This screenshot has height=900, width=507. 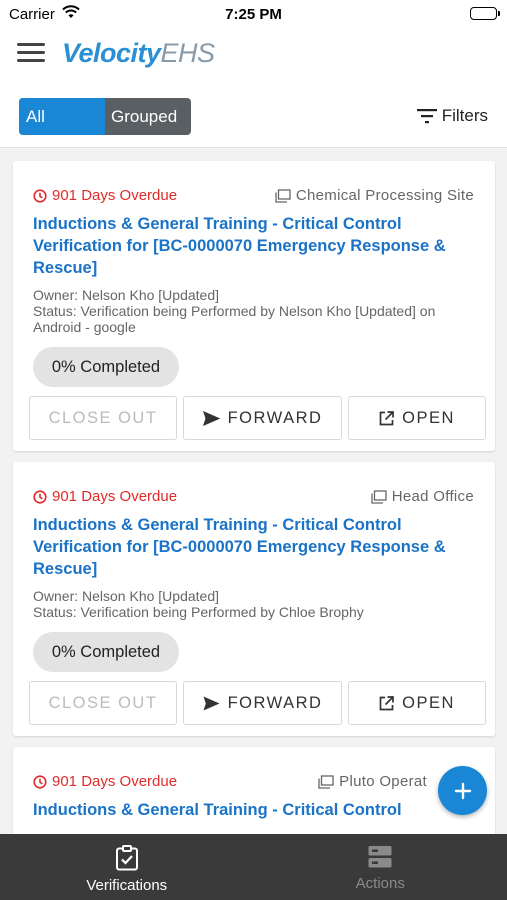 I want to click on app-header: VelocityEHS All Grouped Filters, so click(x=253, y=89).